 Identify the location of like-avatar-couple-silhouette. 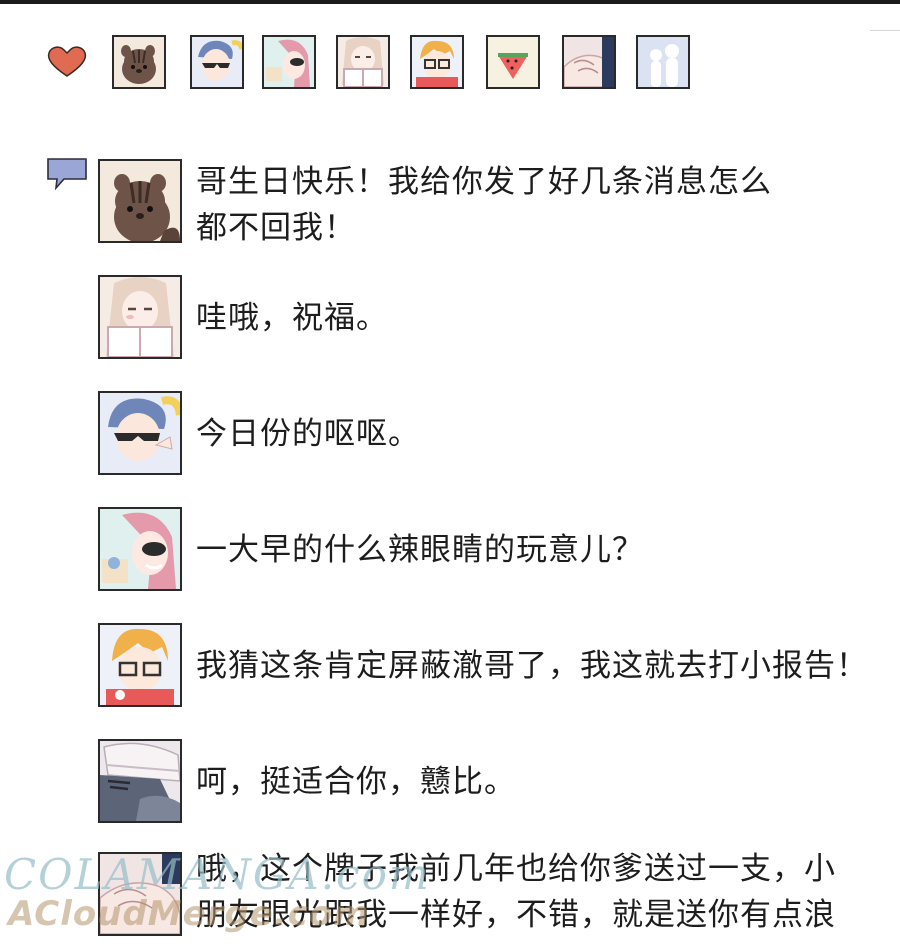
(663, 62).